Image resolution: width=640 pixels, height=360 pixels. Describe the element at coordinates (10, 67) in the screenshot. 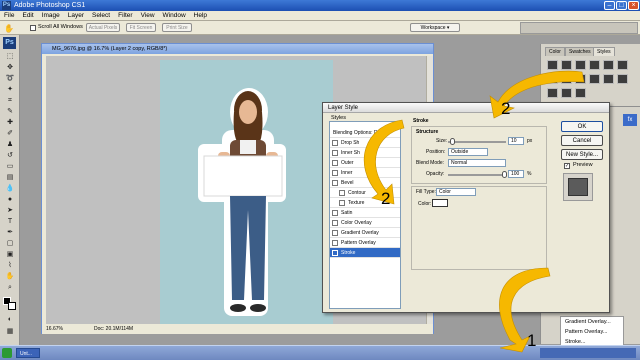

I see `move-tool-icon: ✥` at that location.